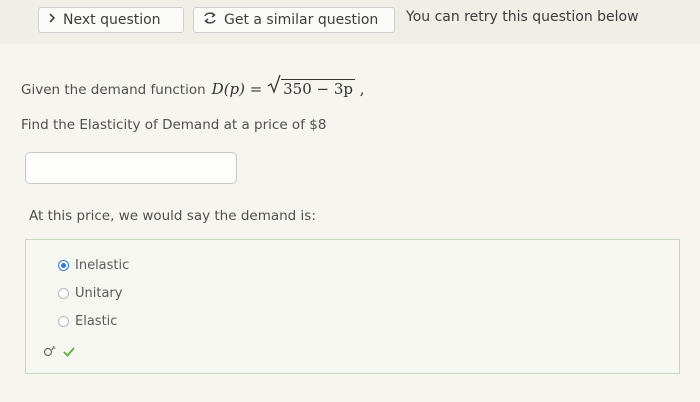 This screenshot has height=402, width=700. What do you see at coordinates (522, 17) in the screenshot?
I see `retry-message: You can retry this question below` at bounding box center [522, 17].